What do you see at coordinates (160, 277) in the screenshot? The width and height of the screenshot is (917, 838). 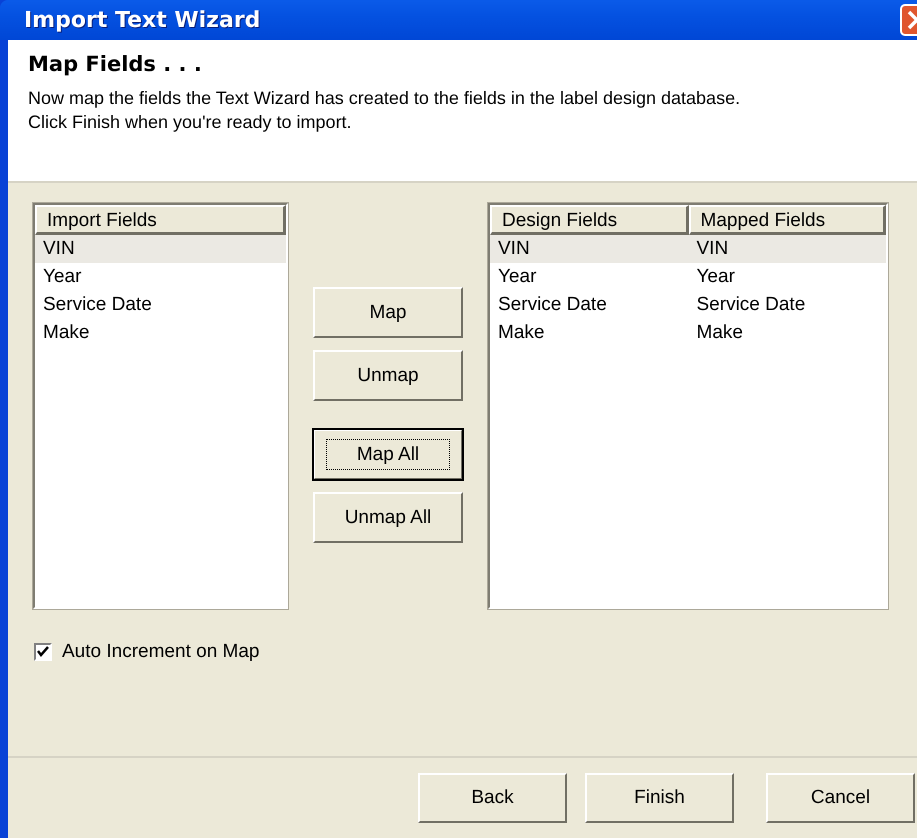 I see `list-row: Year` at bounding box center [160, 277].